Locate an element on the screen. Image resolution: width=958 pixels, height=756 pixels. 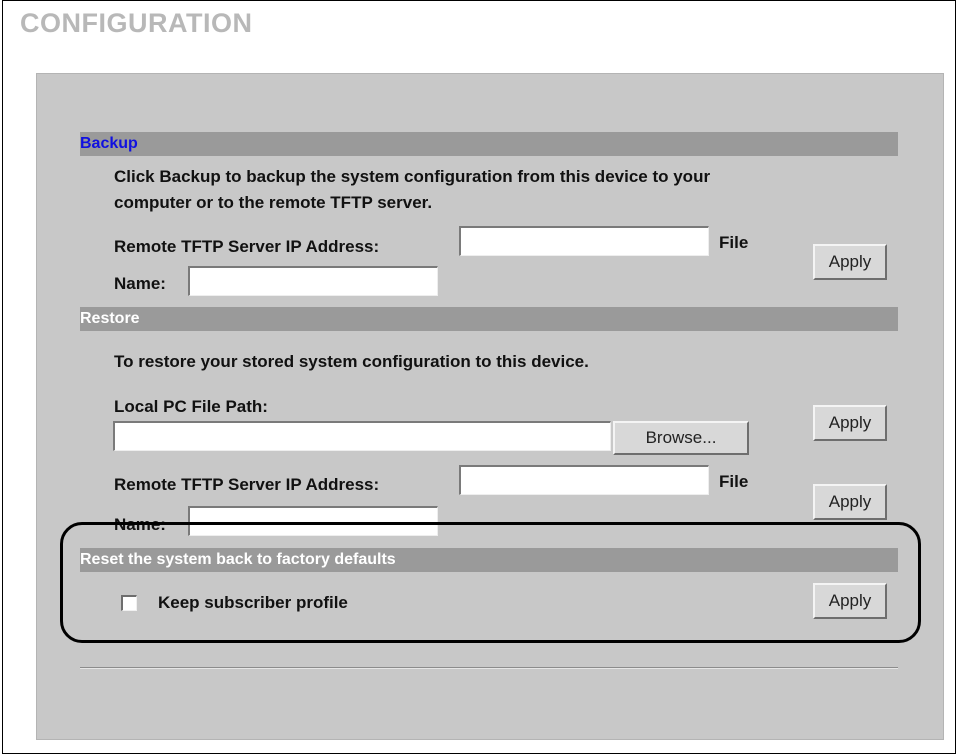
local-file-path-input is located at coordinates (362, 436).